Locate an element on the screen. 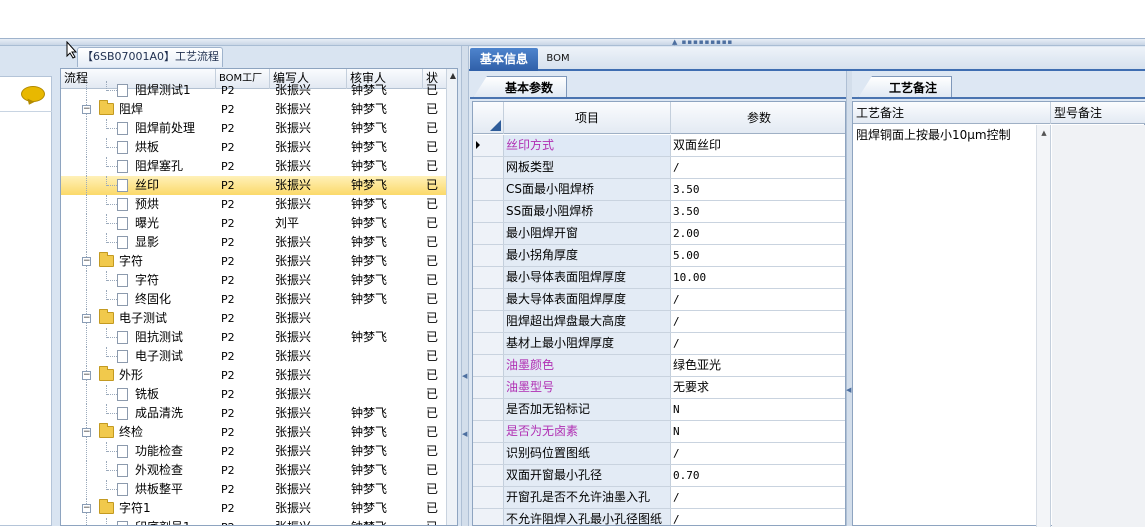  param-row: 丝印方式 双面丝印 is located at coordinates (659, 146).